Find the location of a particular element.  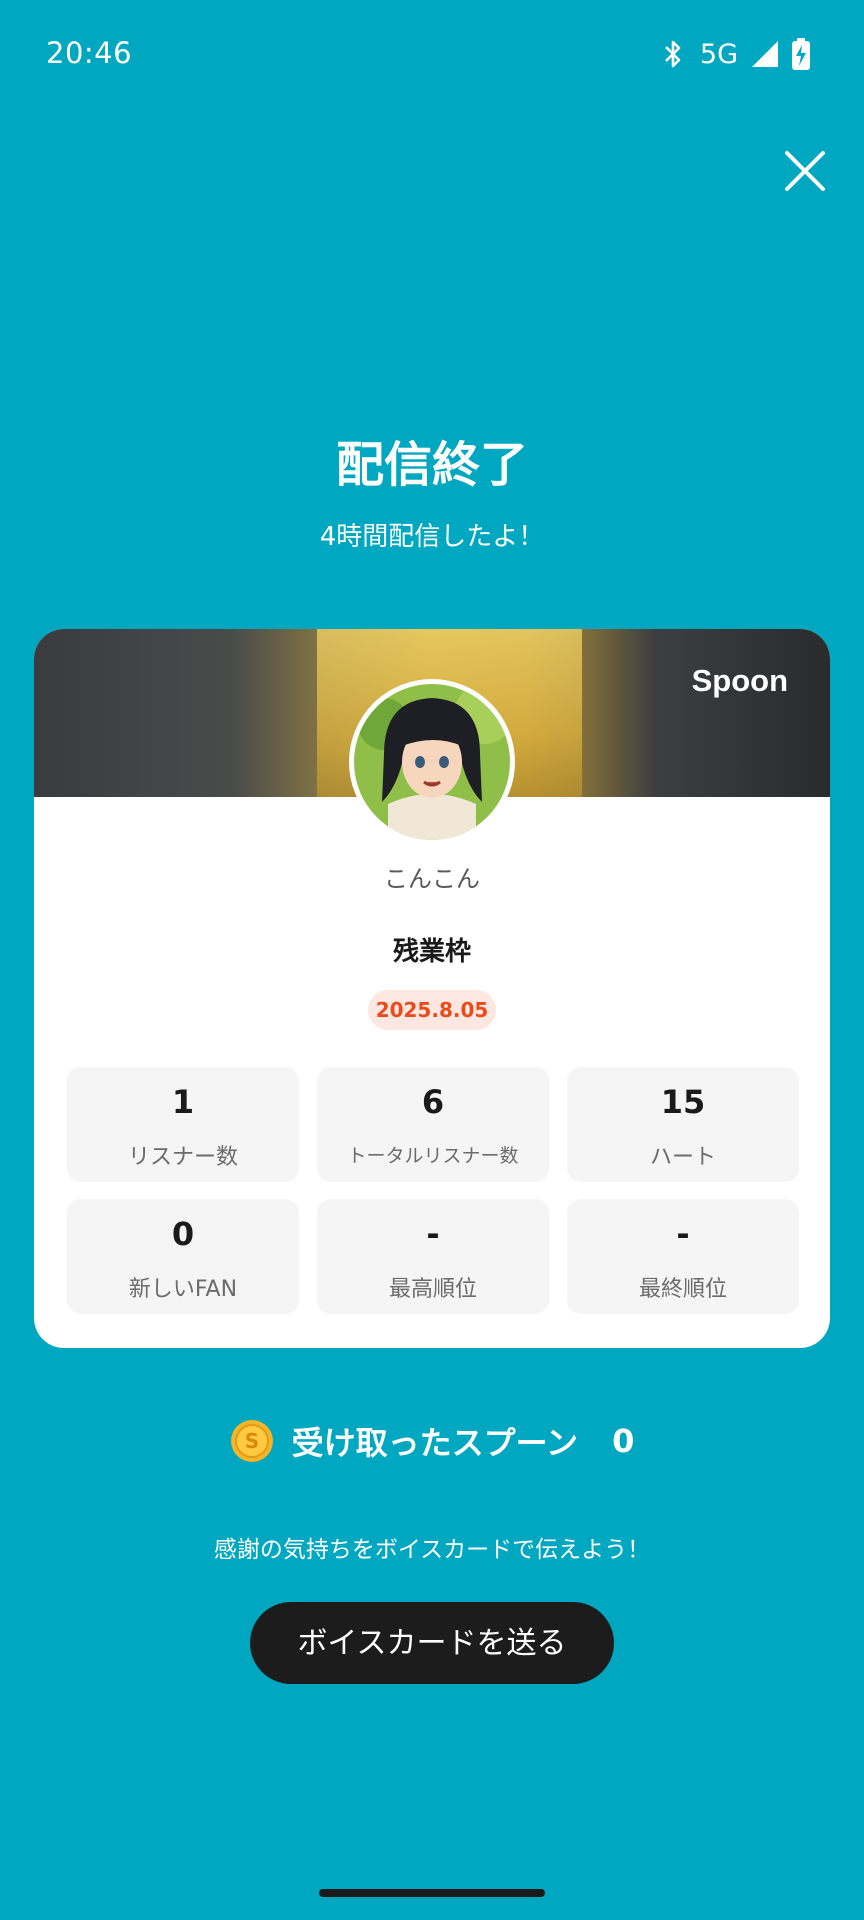

stat-label: ハート is located at coordinates (682, 1157).